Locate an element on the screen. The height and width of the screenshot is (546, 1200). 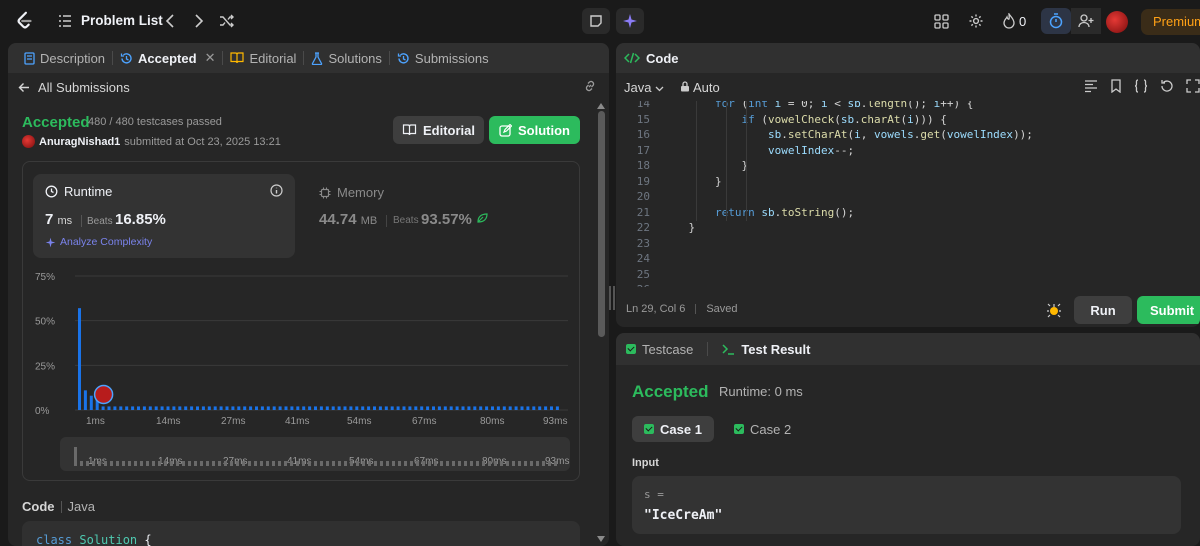
code-line: sb.setCharAt(i, vowels.get(vowelIndex)); is located at coordinates (847, 134).